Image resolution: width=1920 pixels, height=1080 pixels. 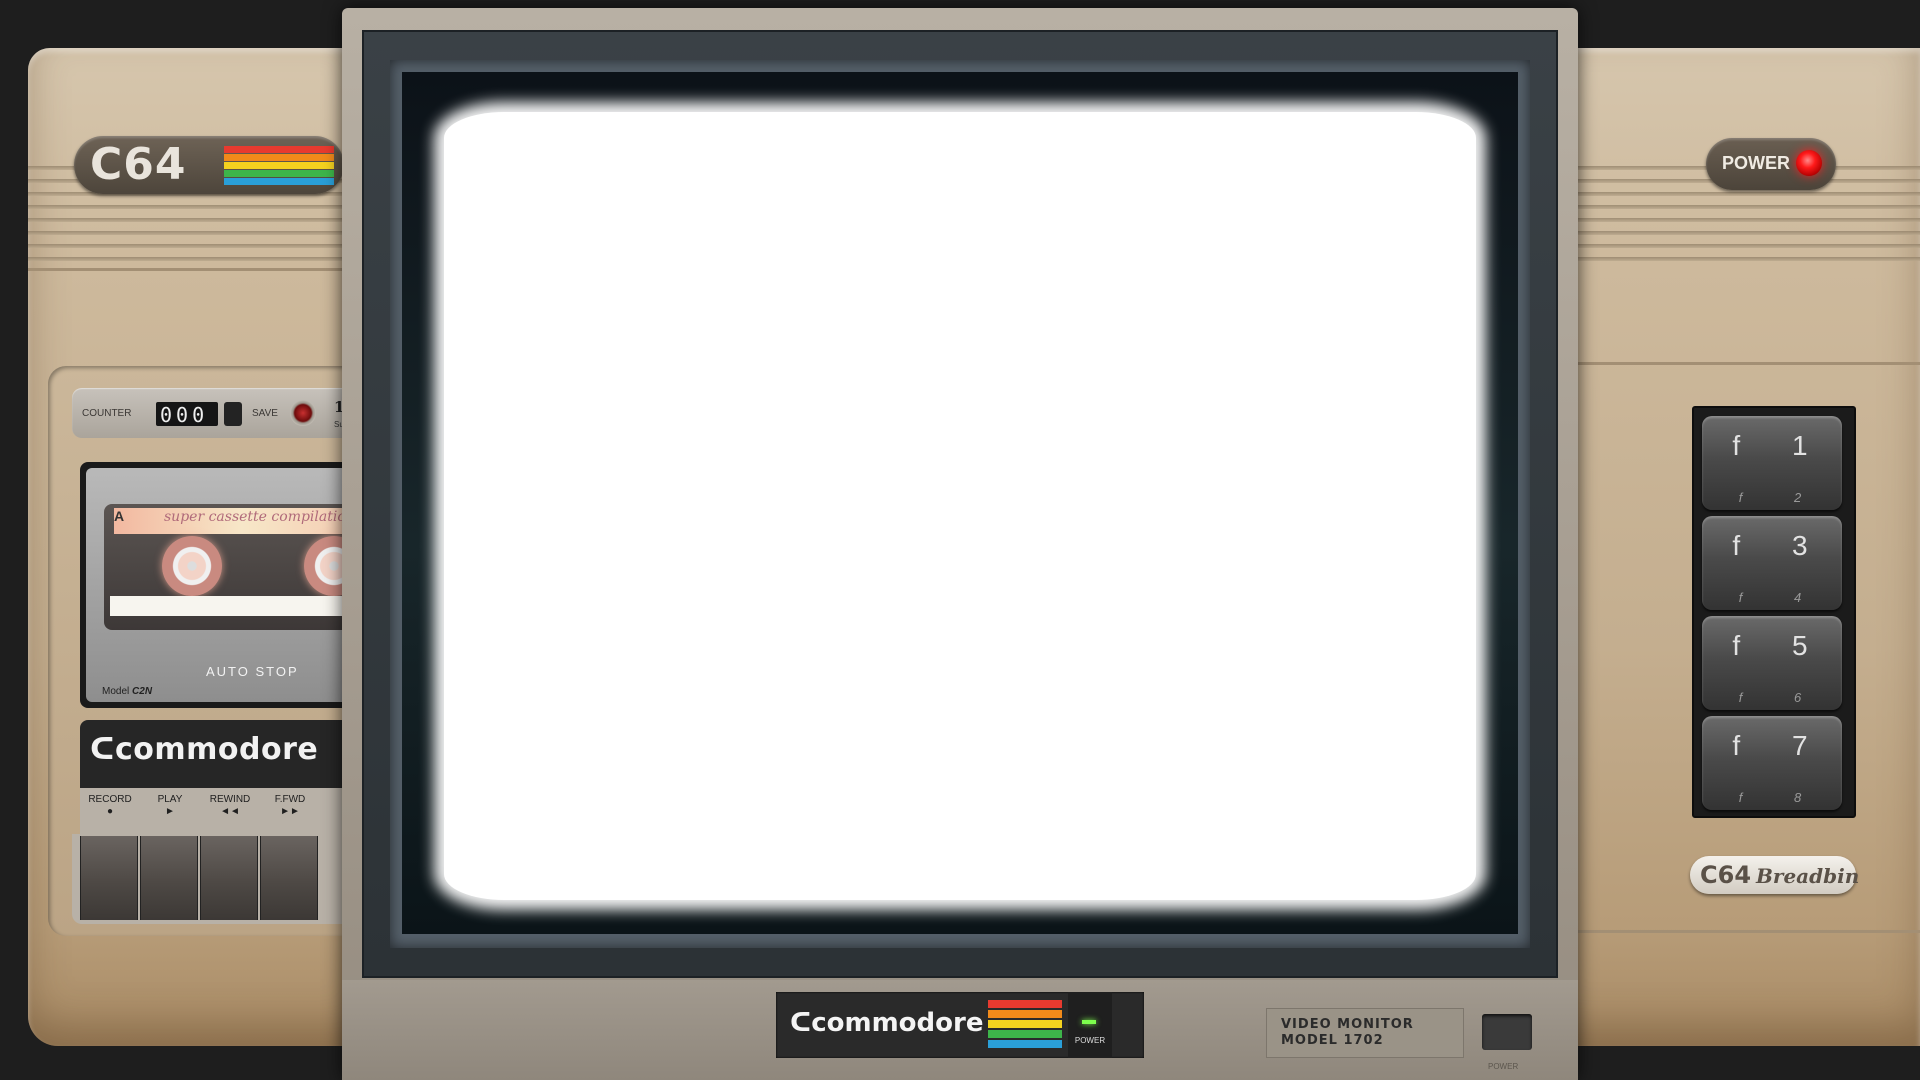 I want to click on c64-badge-text: C64, so click(x=138, y=164).